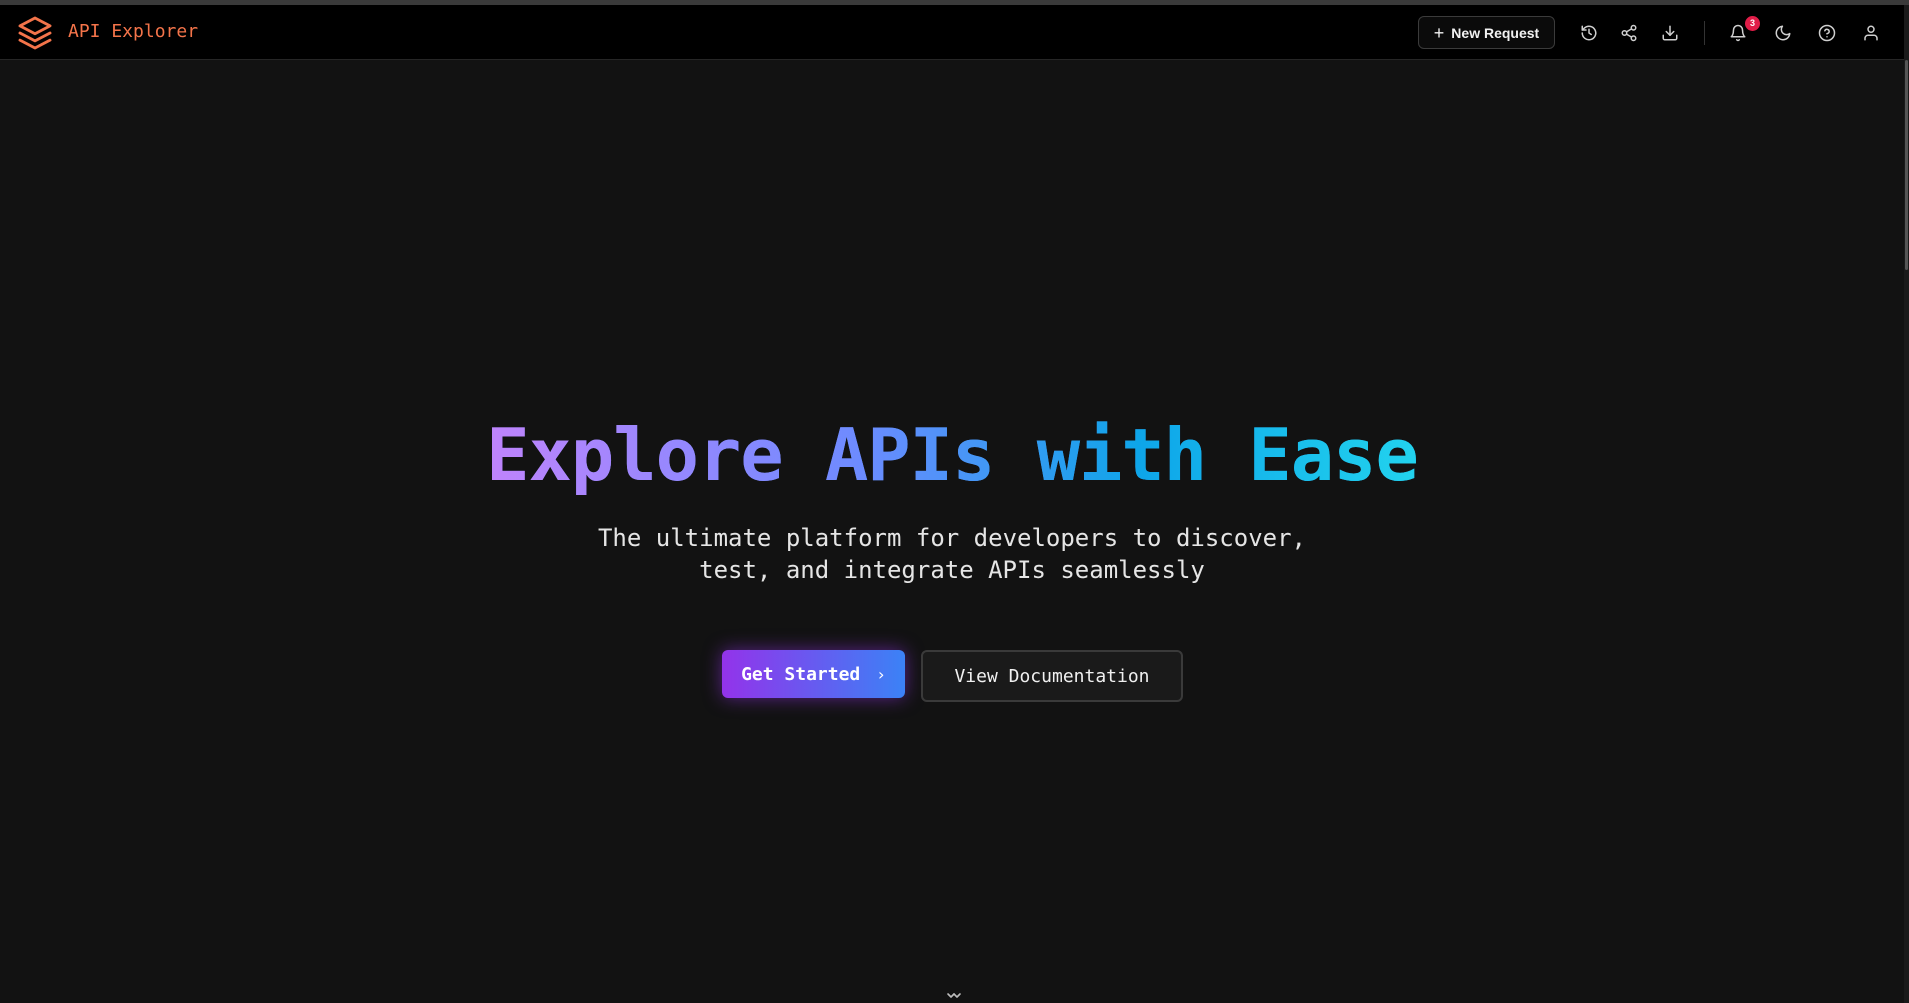 The height and width of the screenshot is (1003, 1909). Describe the element at coordinates (1738, 33) in the screenshot. I see `bell-icon` at that location.